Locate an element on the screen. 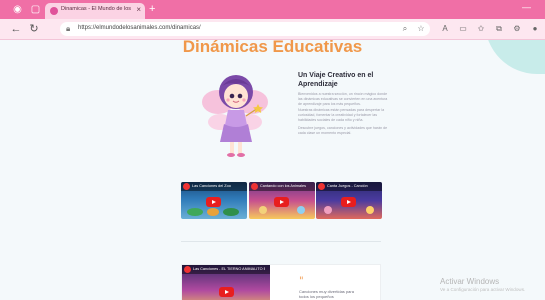 Image resolution: width=545 pixels, height=300 pixels. video-title-bar: Canta Juegos - Canción is located at coordinates (349, 186).